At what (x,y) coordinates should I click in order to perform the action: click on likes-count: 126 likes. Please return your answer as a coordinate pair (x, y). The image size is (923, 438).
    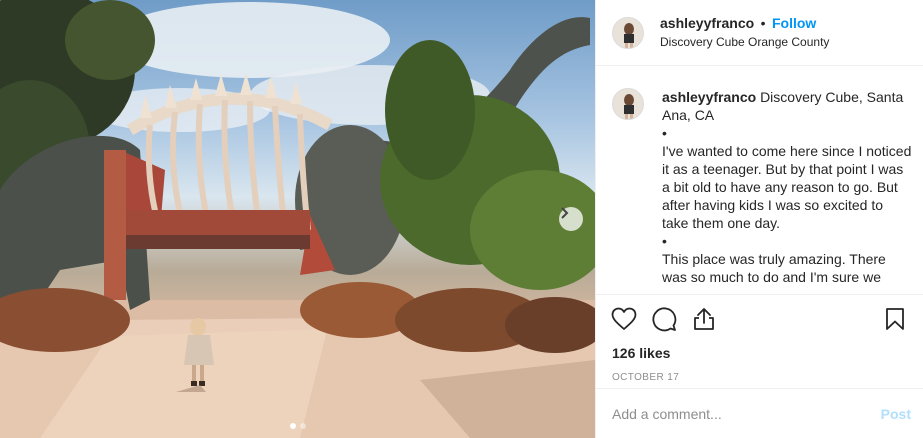
    Looking at the image, I should click on (759, 353).